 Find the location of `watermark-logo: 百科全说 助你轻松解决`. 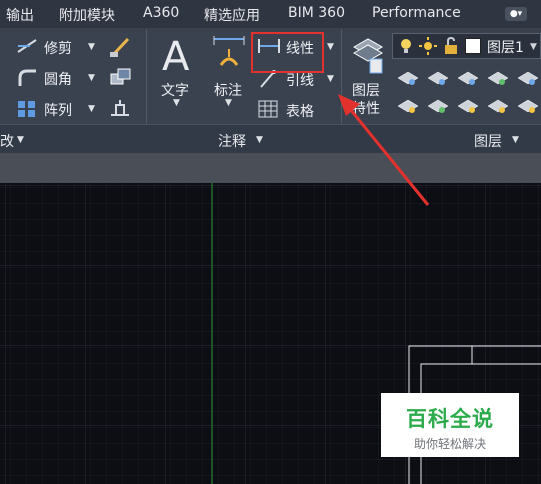

watermark-logo: 百科全说 助你轻松解决 is located at coordinates (450, 425).